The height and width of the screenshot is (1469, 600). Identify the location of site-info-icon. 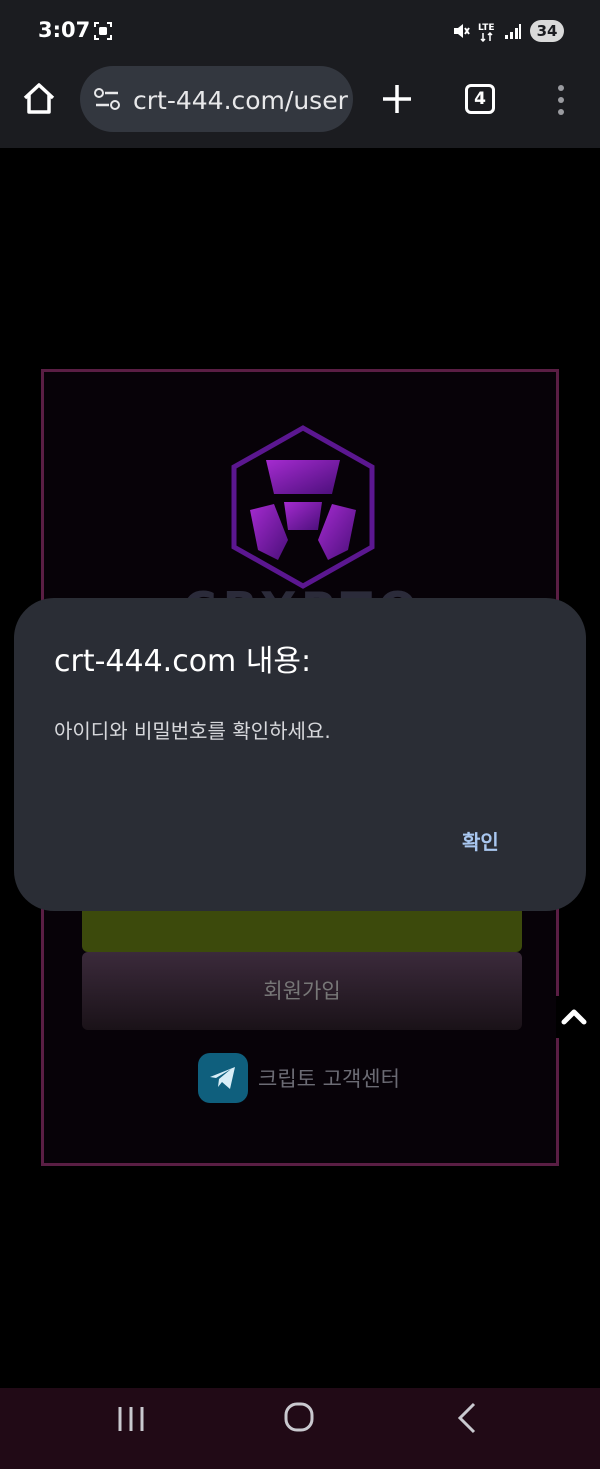
(107, 99).